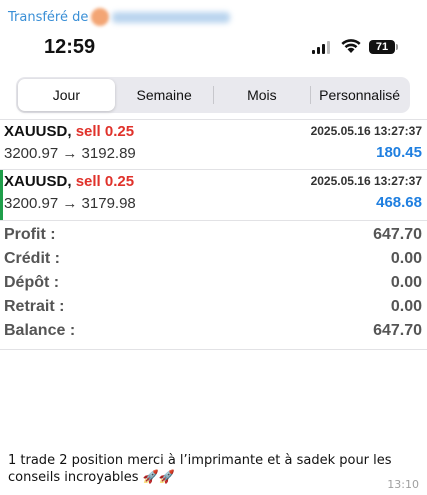 This screenshot has width=427, height=495. Describe the element at coordinates (382, 47) in the screenshot. I see `battery-icon: 71` at that location.